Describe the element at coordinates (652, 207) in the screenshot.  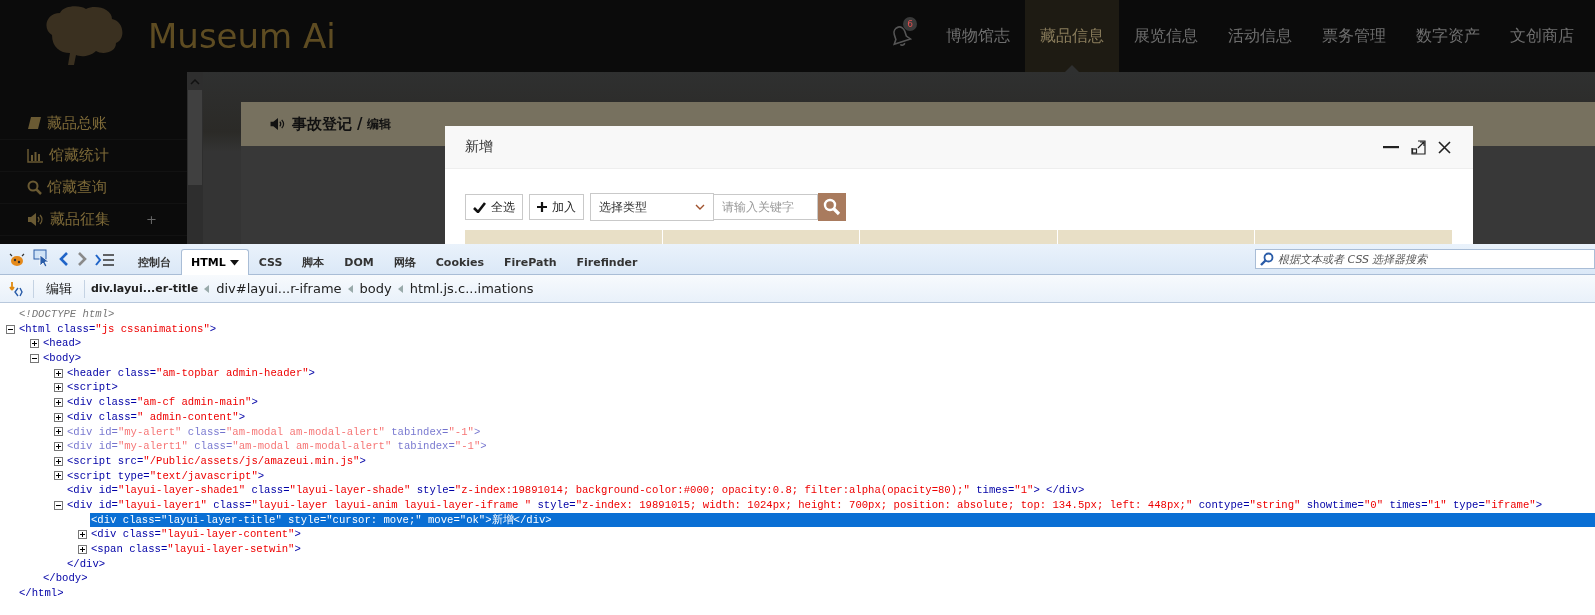
I see `type-select: 选择类型` at that location.